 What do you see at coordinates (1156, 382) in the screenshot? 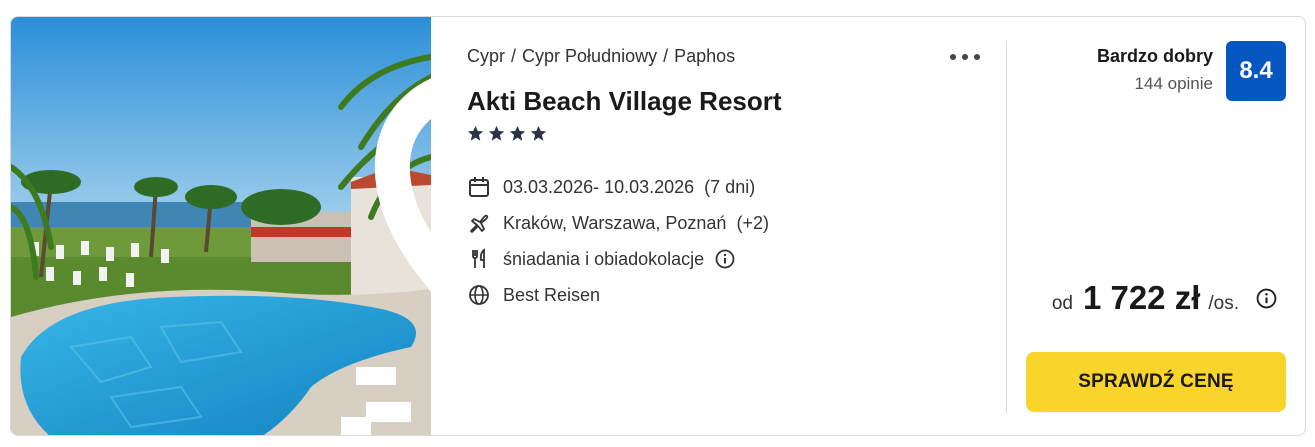
I see `check-price-button: SPRAWDŹ CENĘ` at bounding box center [1156, 382].